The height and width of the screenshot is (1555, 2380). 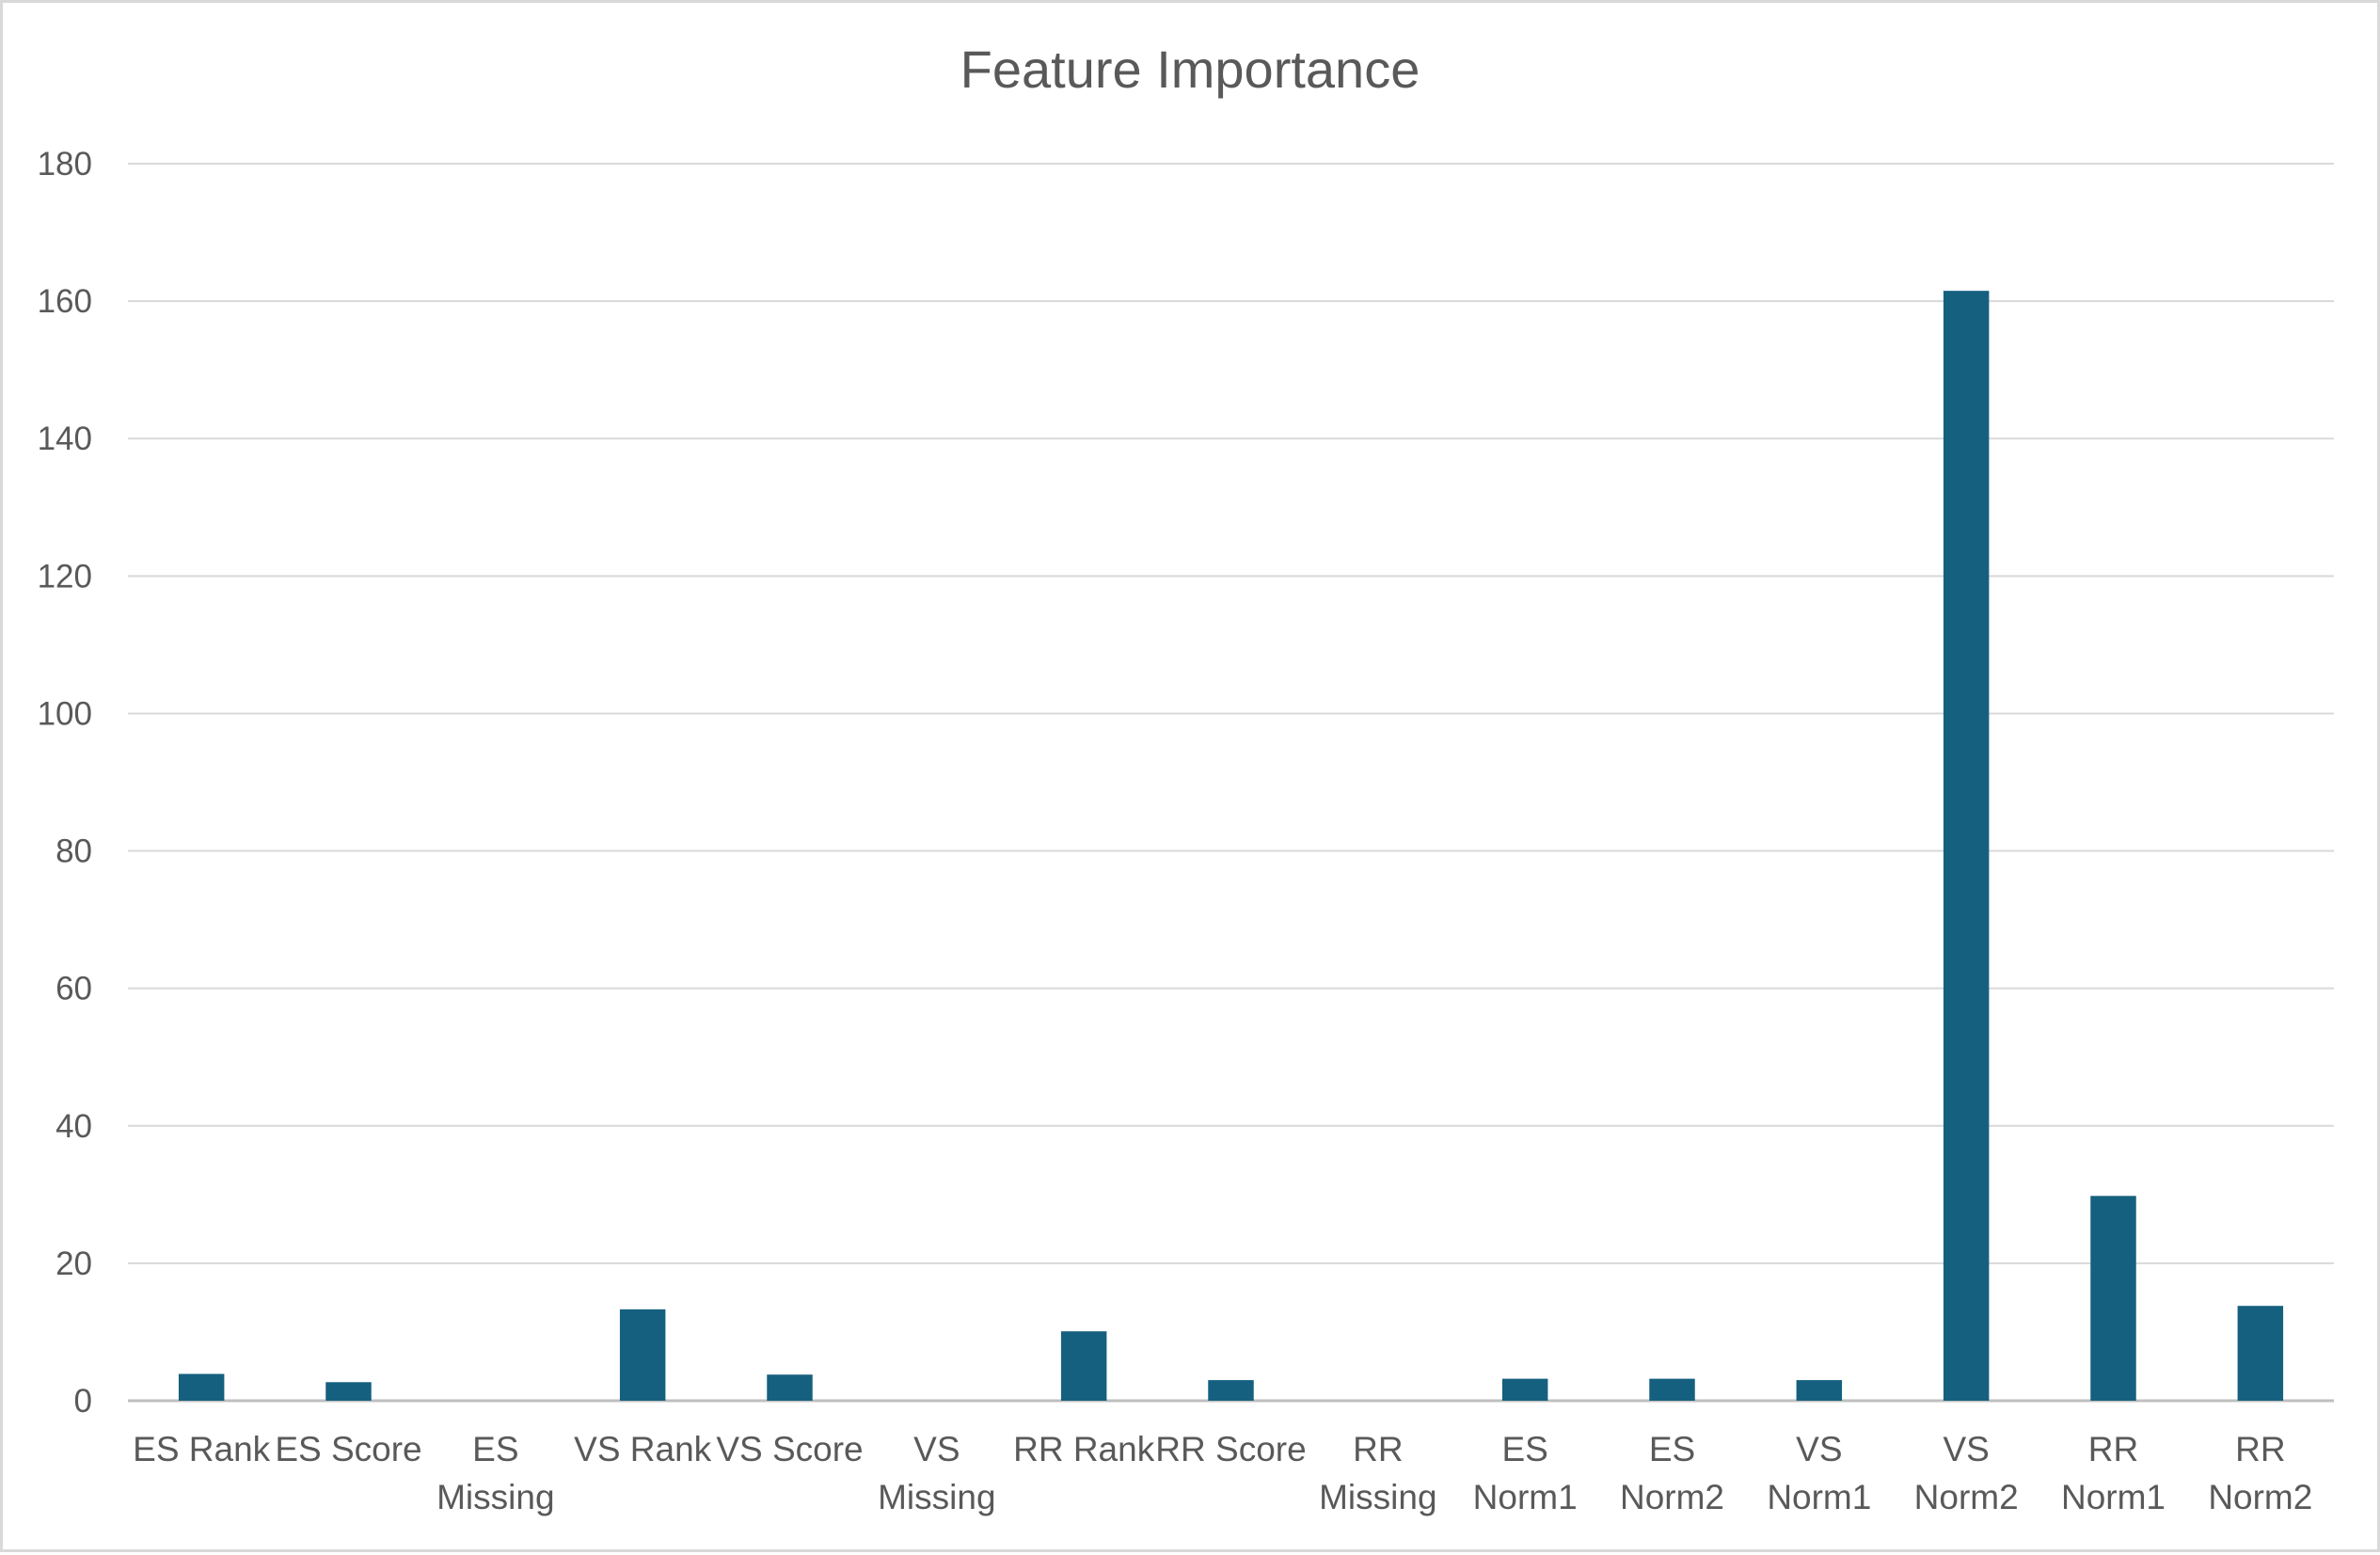 I want to click on y-tick-label: 60, so click(x=74, y=989).